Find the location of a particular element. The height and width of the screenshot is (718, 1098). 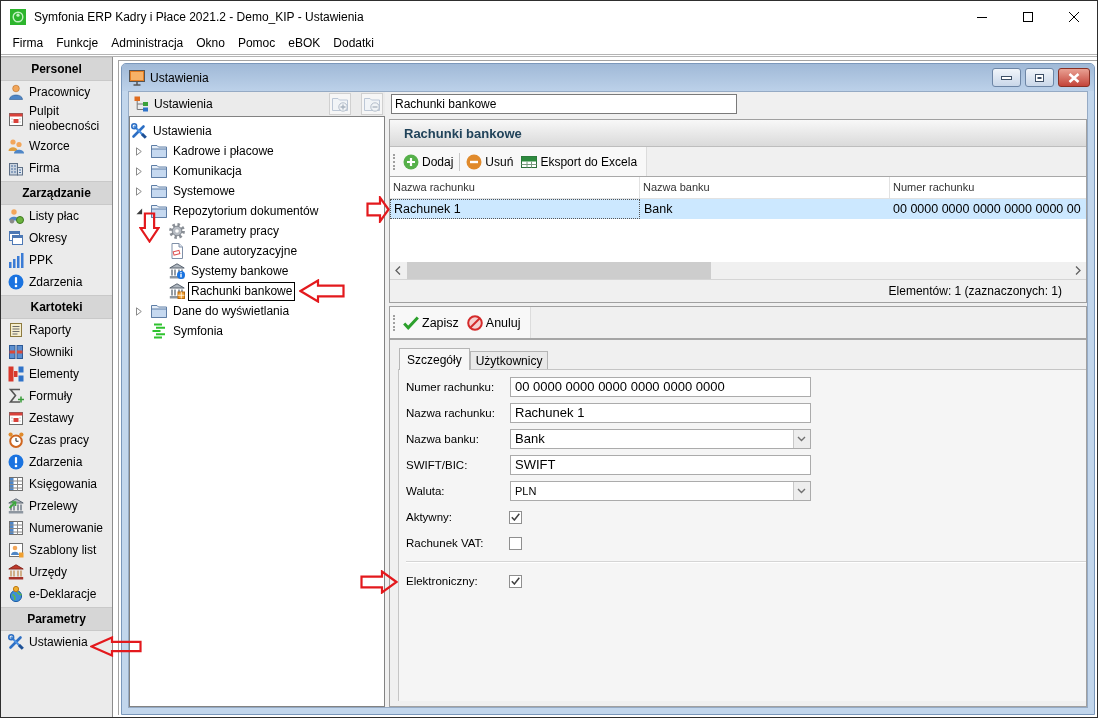

close-button is located at coordinates (1074, 77).